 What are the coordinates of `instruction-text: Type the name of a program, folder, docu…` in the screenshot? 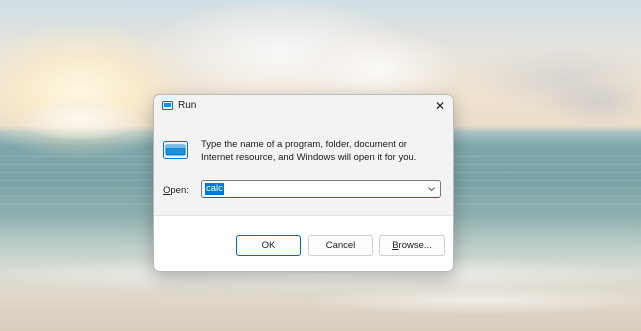 It's located at (309, 151).